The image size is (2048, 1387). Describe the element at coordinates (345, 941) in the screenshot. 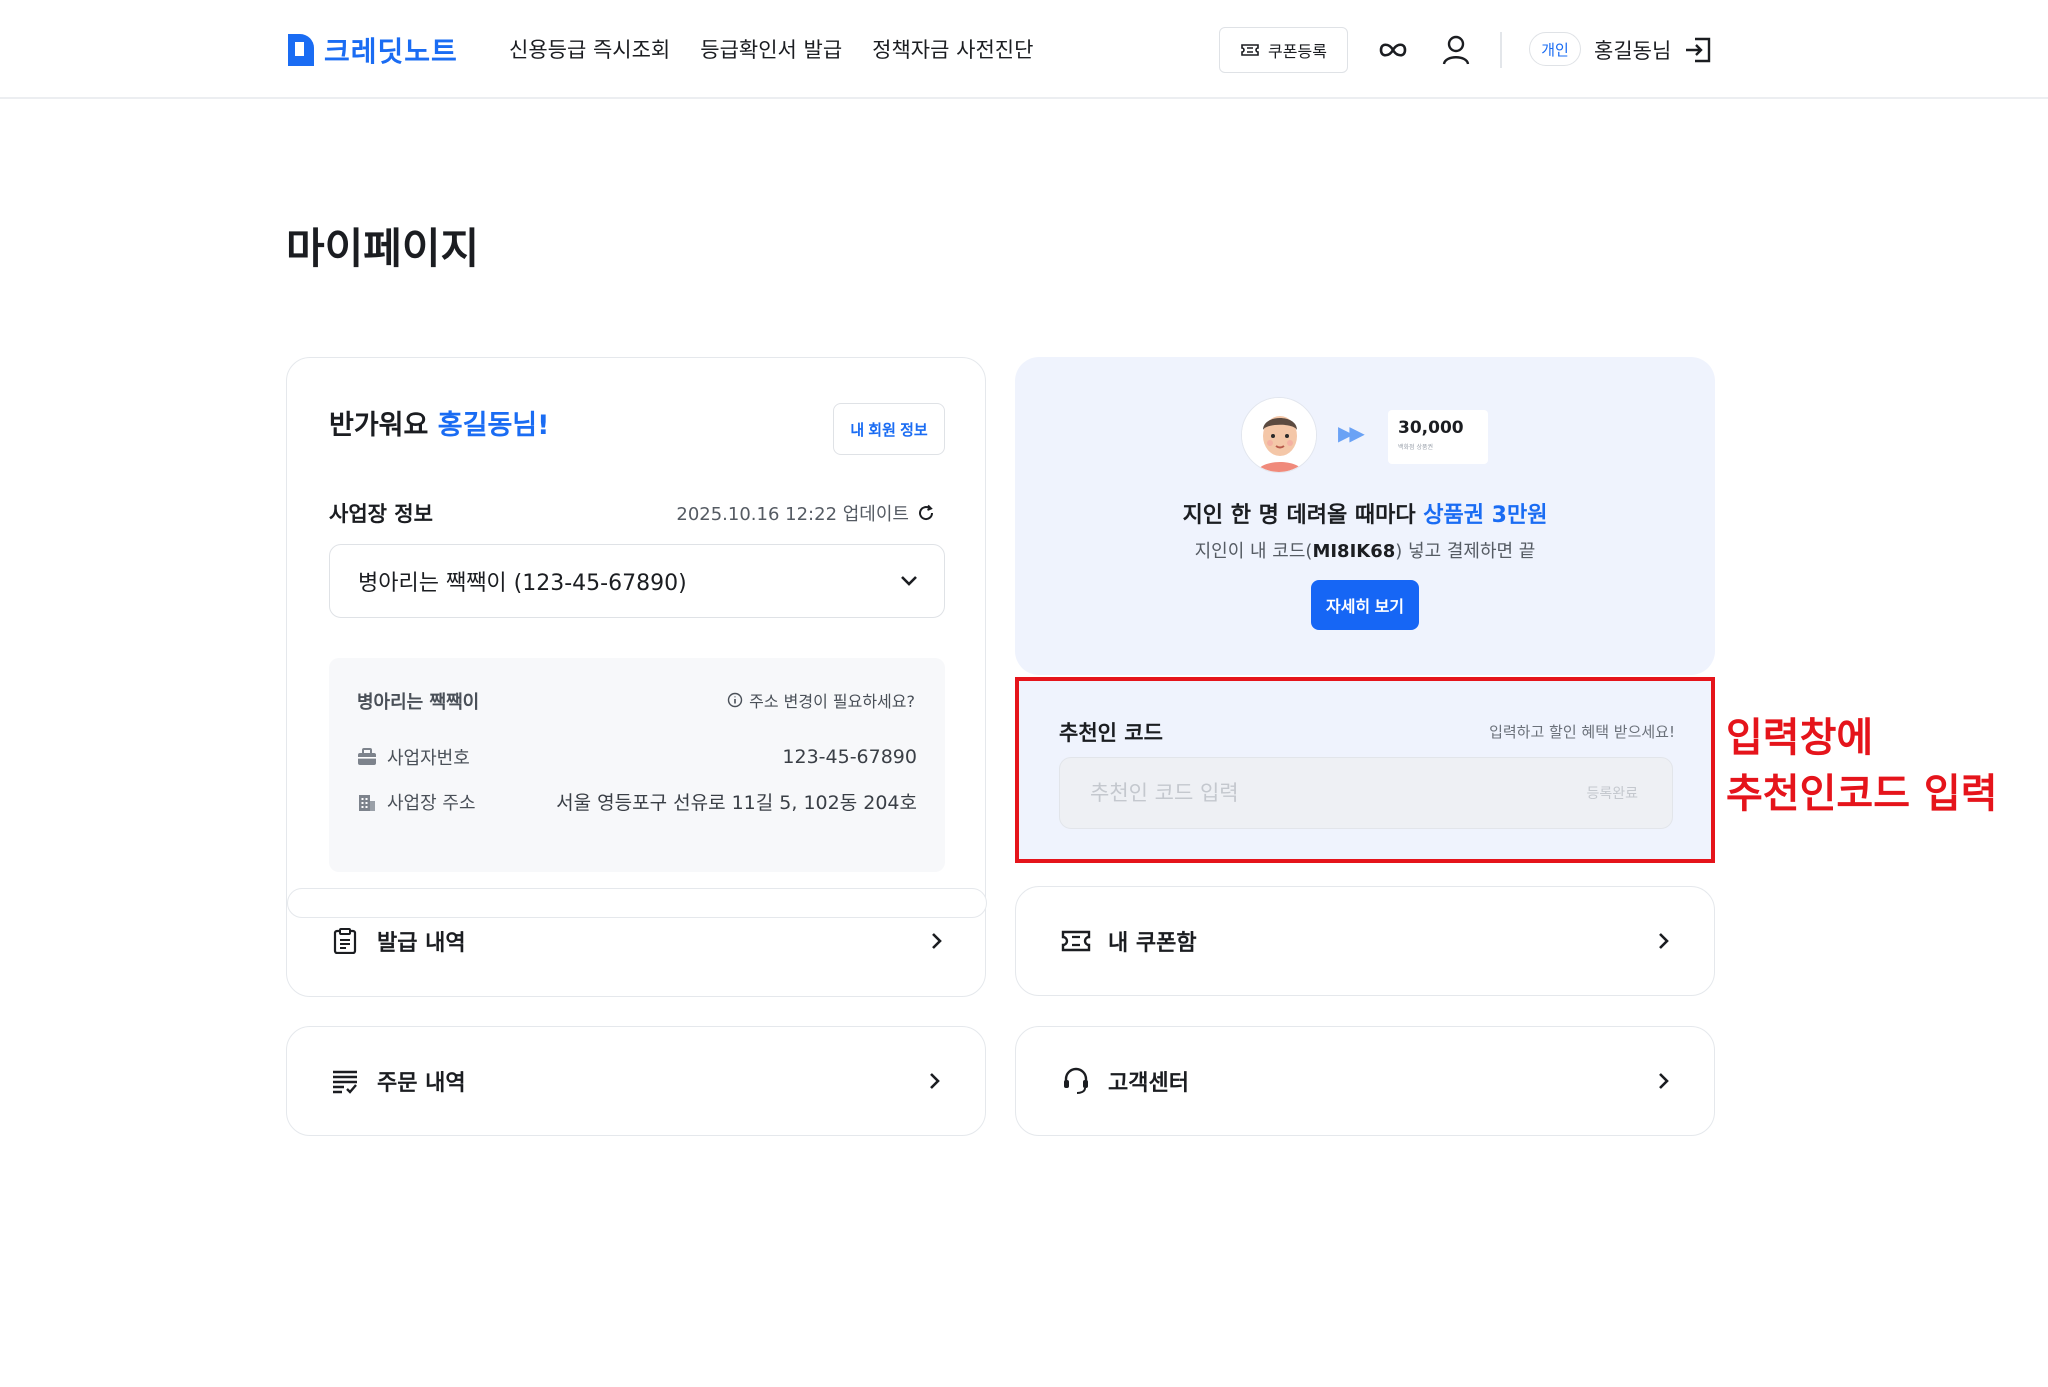

I see `clipboard-icon` at that location.